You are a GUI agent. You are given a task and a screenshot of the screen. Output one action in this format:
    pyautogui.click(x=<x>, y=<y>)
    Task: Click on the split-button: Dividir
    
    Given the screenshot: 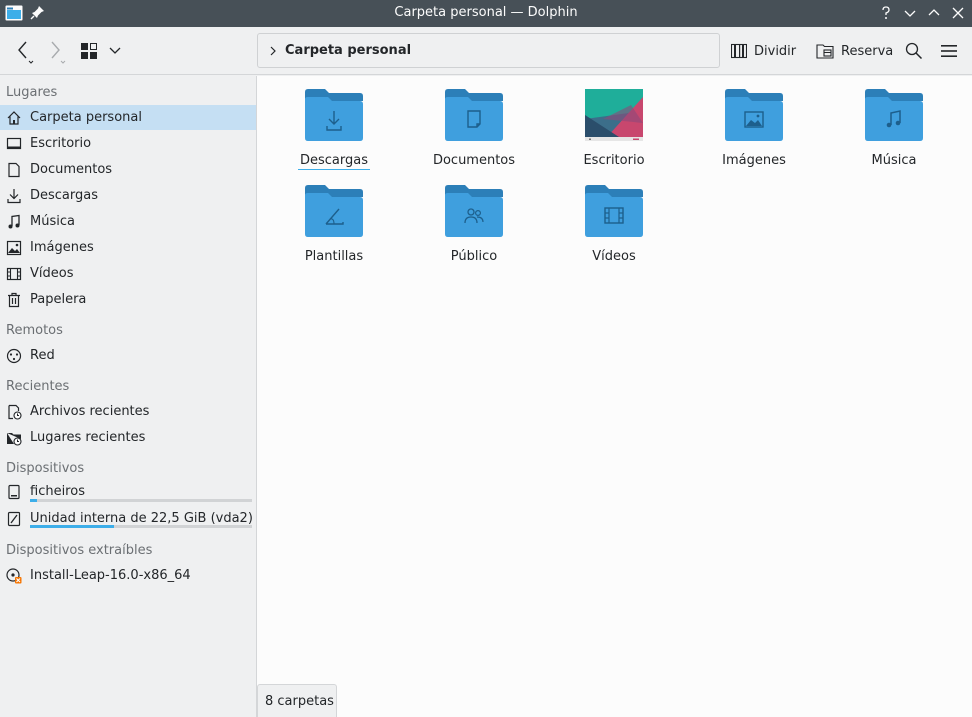 What is the action you would take?
    pyautogui.click(x=763, y=51)
    